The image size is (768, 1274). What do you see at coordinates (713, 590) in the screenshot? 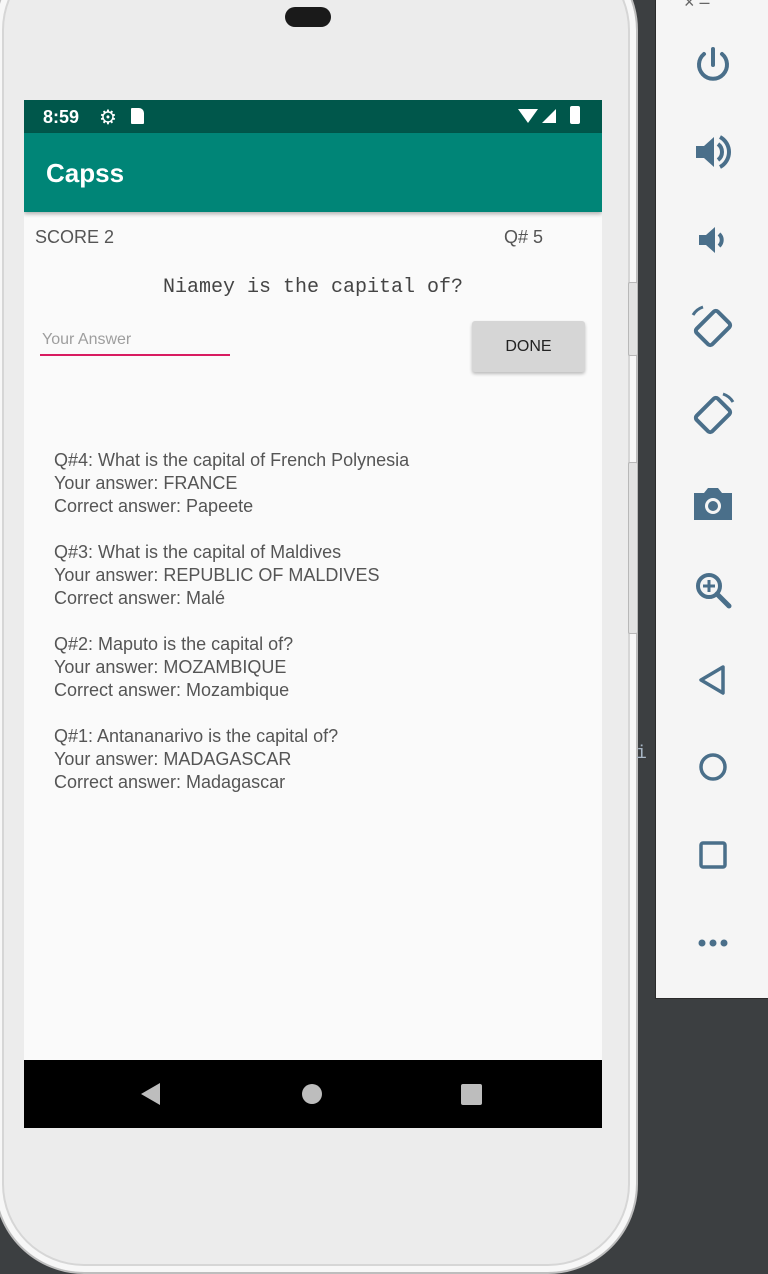
I see `zoom-icon` at bounding box center [713, 590].